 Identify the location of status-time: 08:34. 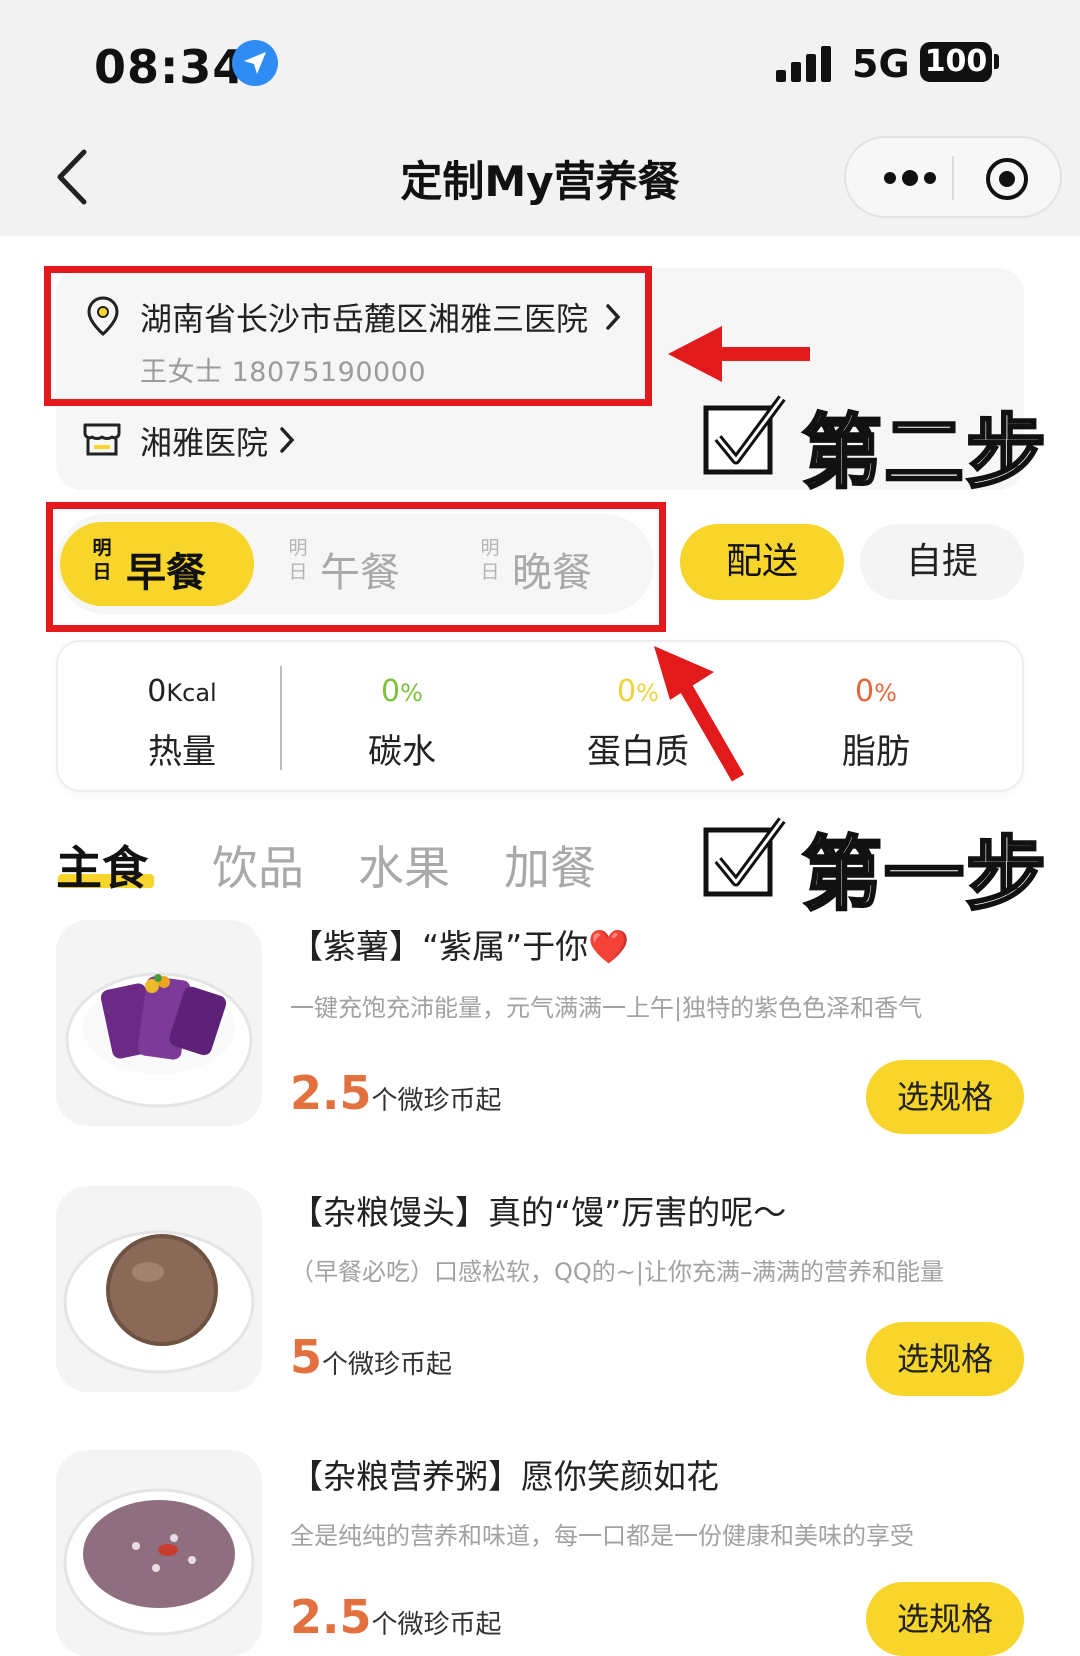
(170, 67).